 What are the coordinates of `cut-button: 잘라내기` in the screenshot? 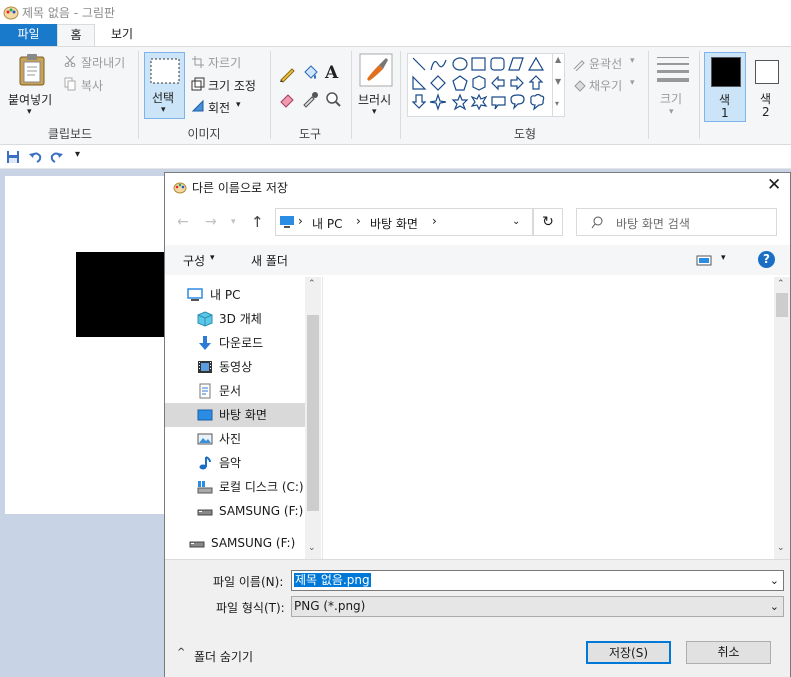 It's located at (103, 62).